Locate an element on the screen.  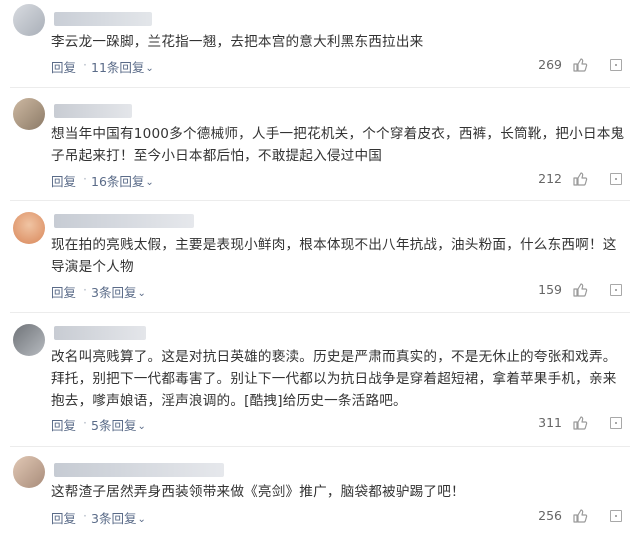
view-replies-link: 16条回复⌄ is located at coordinates (122, 180).